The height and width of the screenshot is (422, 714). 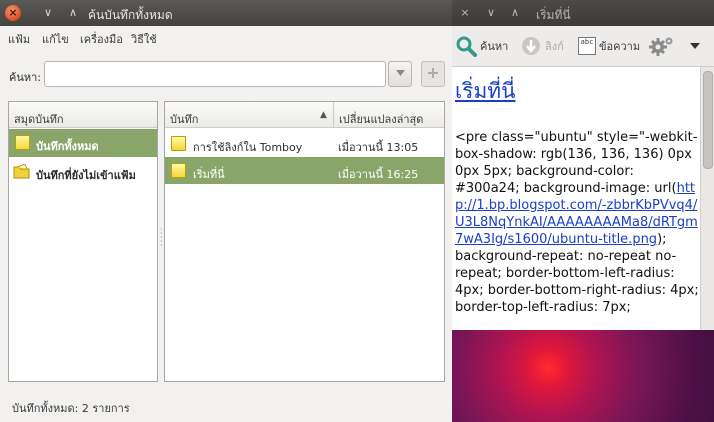 What do you see at coordinates (130, 15) in the screenshot?
I see `search-window-title: ค้นบันทึกทั้งหมด` at bounding box center [130, 15].